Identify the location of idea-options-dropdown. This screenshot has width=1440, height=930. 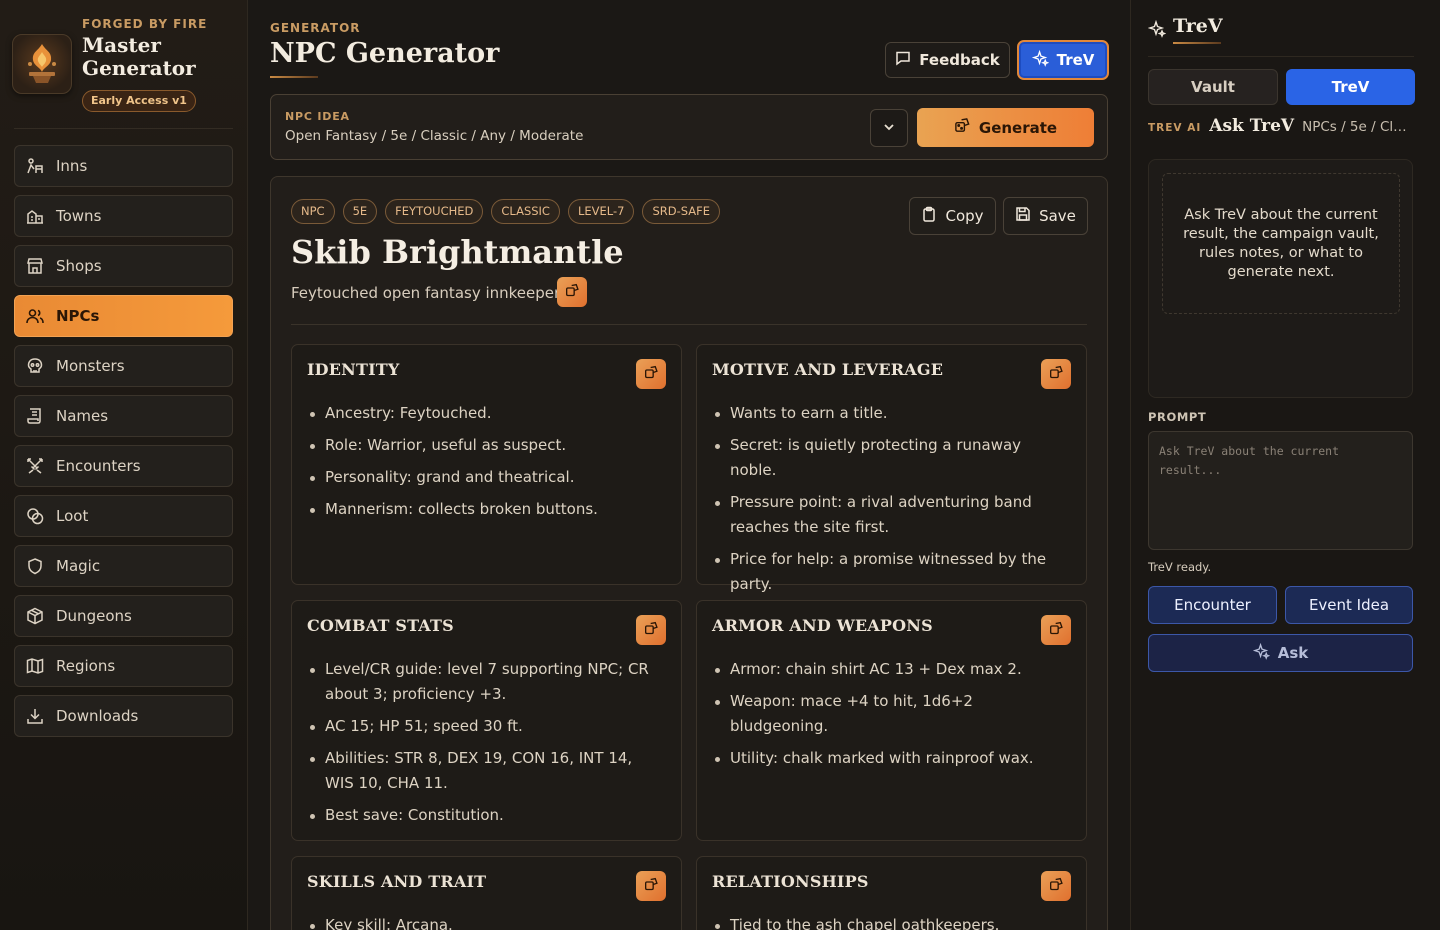
(889, 128).